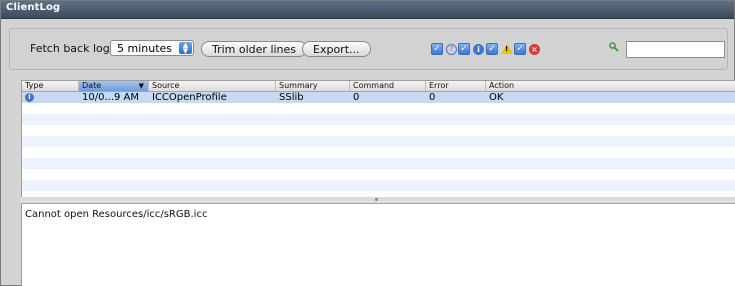  Describe the element at coordinates (141, 86) in the screenshot. I see `sort-down-icon: ▼` at that location.